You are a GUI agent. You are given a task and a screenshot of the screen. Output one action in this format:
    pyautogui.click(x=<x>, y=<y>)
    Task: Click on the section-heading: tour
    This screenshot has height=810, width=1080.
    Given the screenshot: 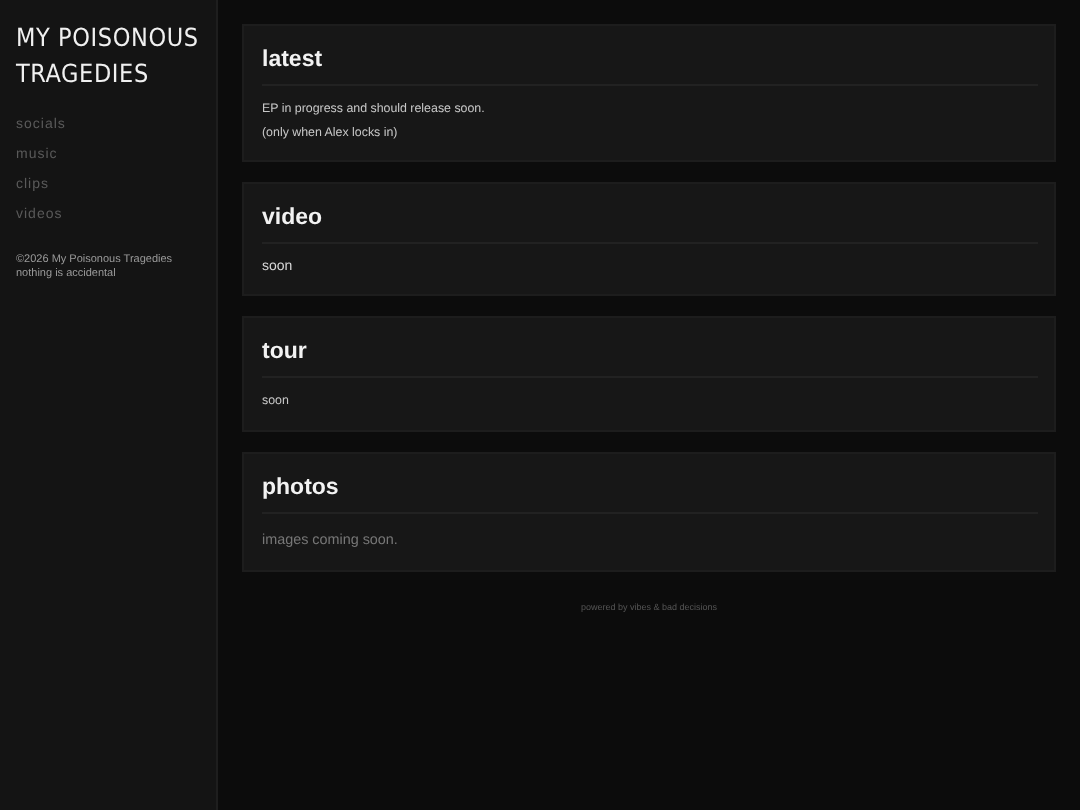 What is the action you would take?
    pyautogui.click(x=650, y=357)
    